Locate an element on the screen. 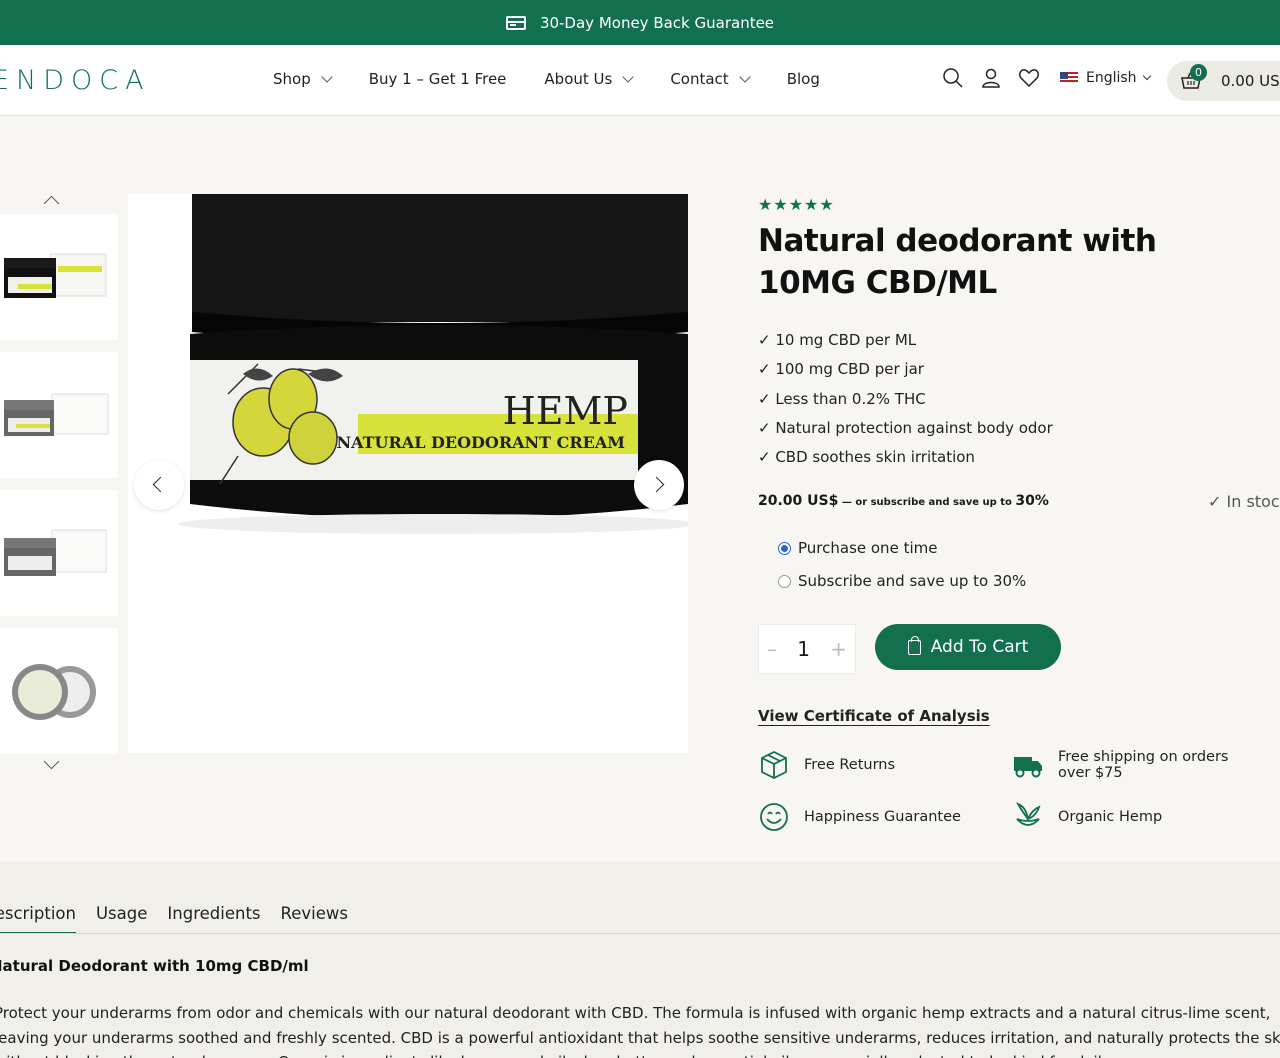 Image resolution: width=1280 pixels, height=1058 pixels. feature-item: ✓ 10 mg CBD per ML is located at coordinates (837, 340).